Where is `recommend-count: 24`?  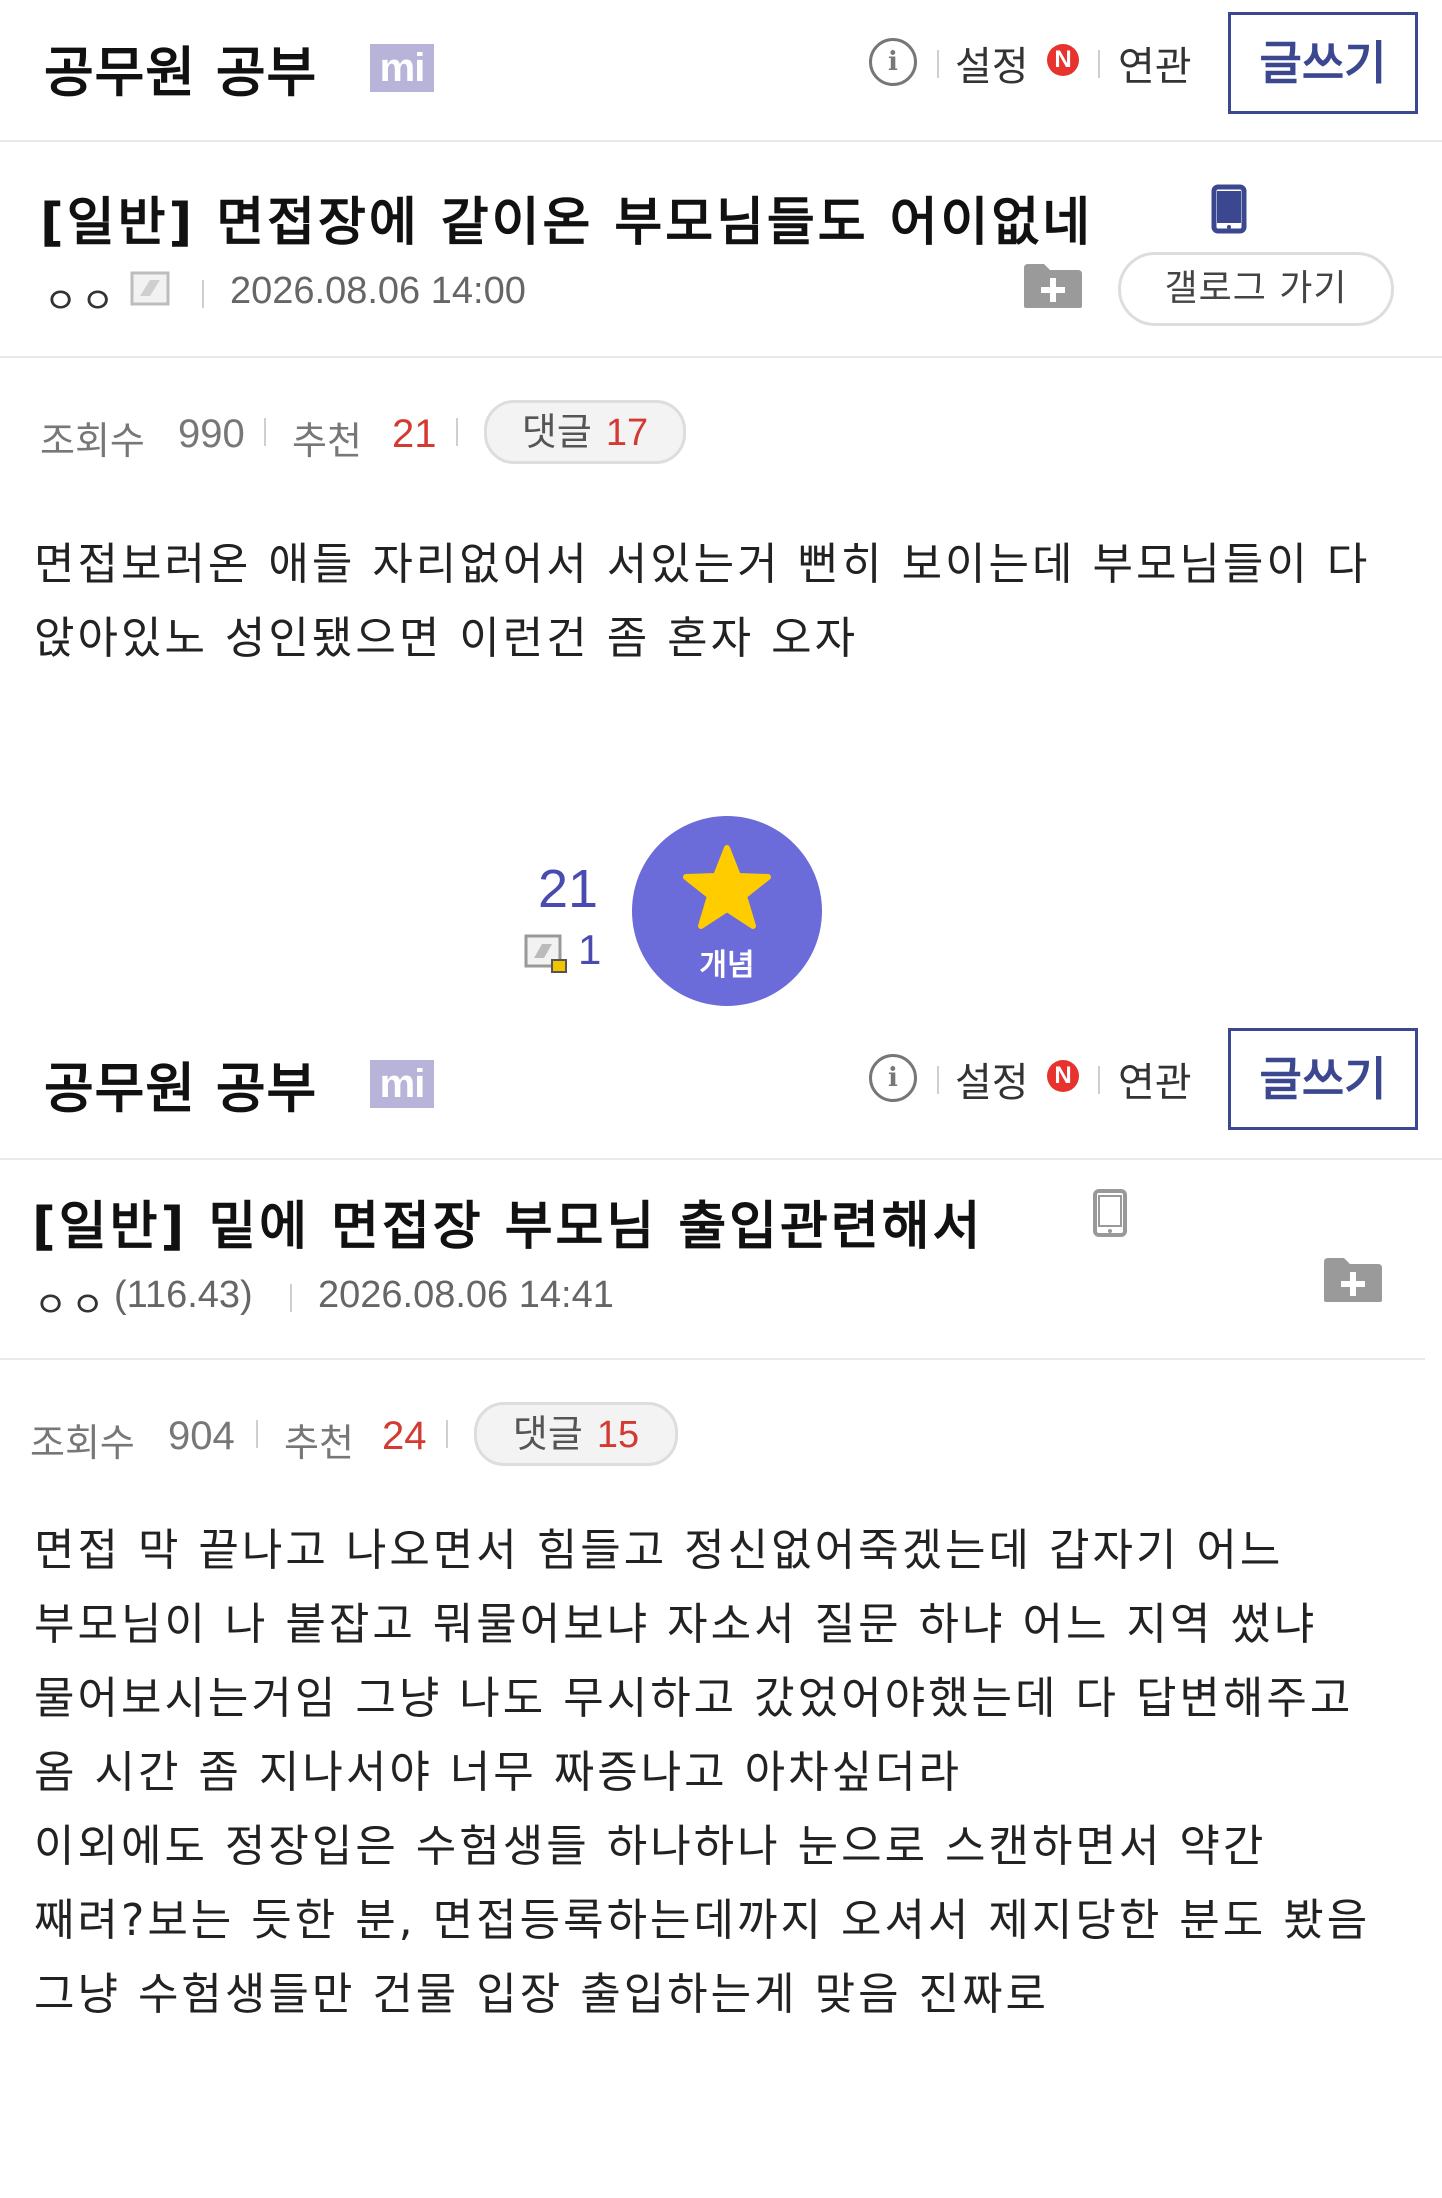 recommend-count: 24 is located at coordinates (404, 1436).